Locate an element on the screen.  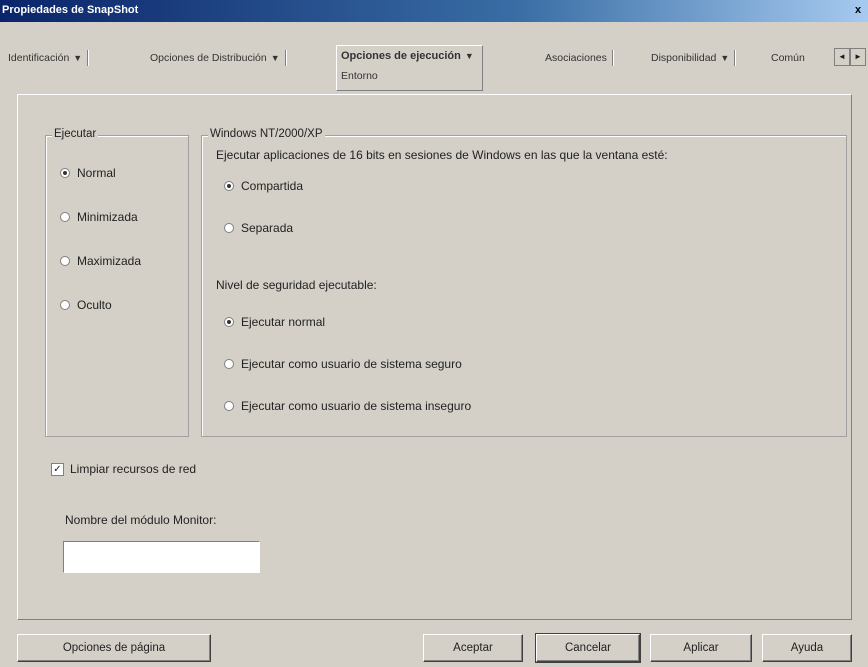
radio-label: Ejecutar como usuario de sistema seguro is located at coordinates (351, 364).